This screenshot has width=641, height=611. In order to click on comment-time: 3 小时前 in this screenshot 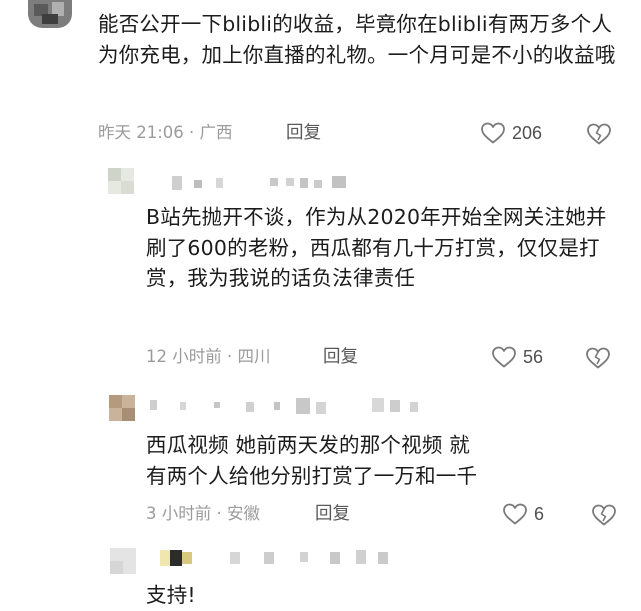, I will do `click(179, 513)`.